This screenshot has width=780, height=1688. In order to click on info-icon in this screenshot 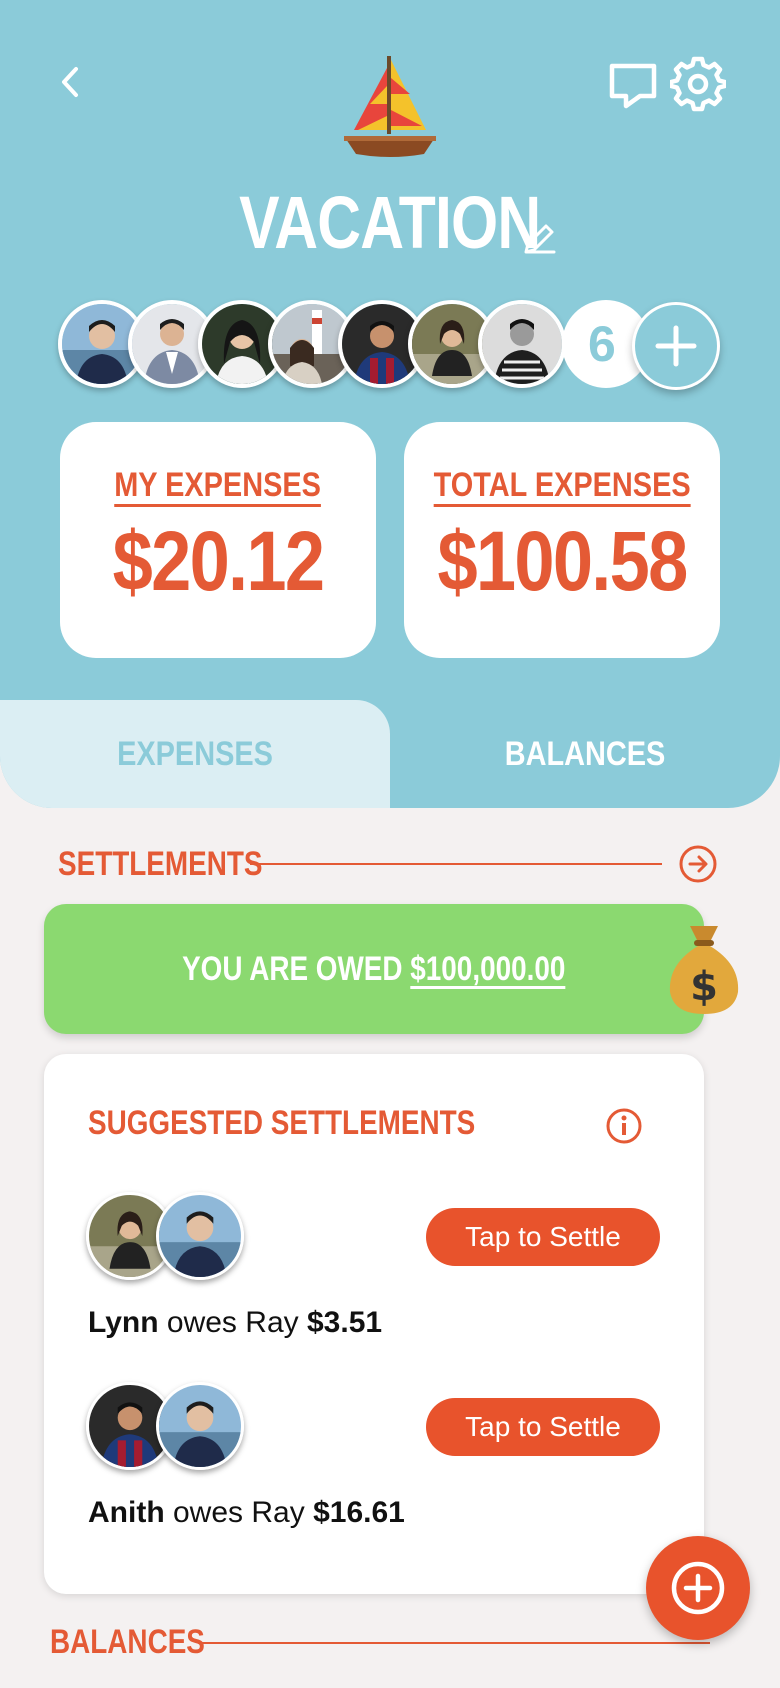, I will do `click(624, 1126)`.